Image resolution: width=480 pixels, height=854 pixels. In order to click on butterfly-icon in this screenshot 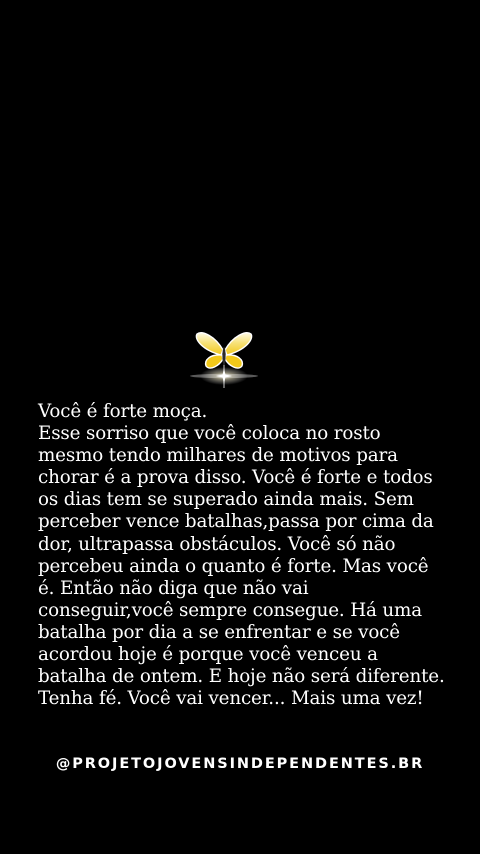, I will do `click(224, 360)`.